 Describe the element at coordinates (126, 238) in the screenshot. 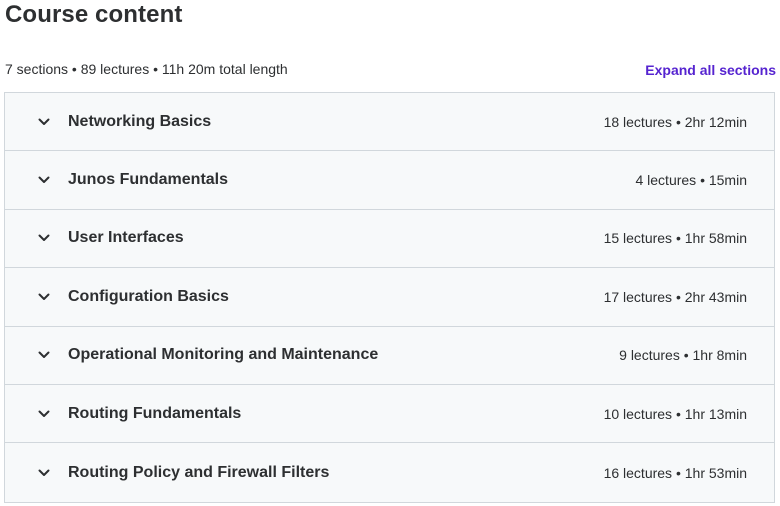

I see `section-title: User Interfaces` at that location.